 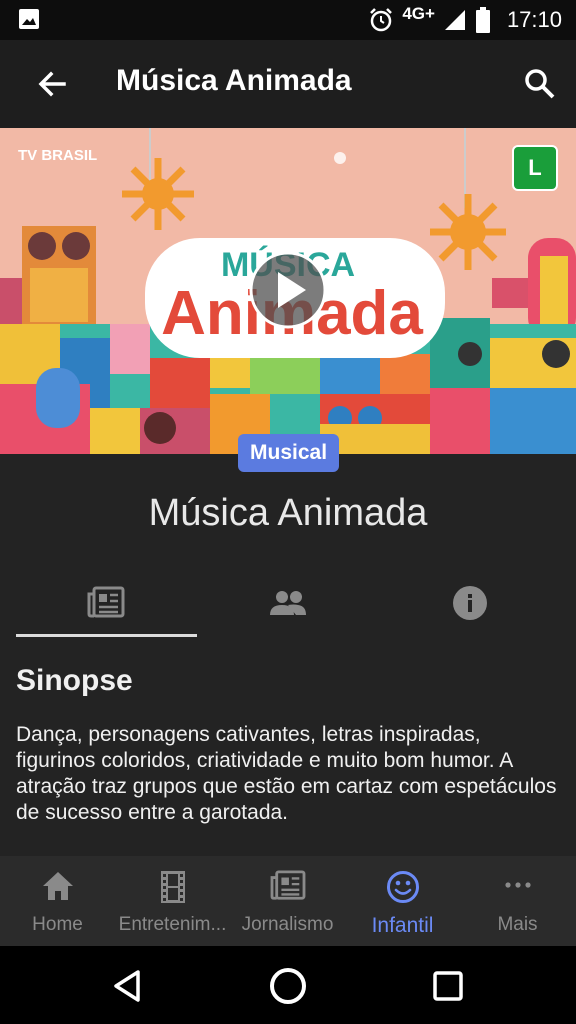 I want to click on tab-cast, so click(x=288, y=603).